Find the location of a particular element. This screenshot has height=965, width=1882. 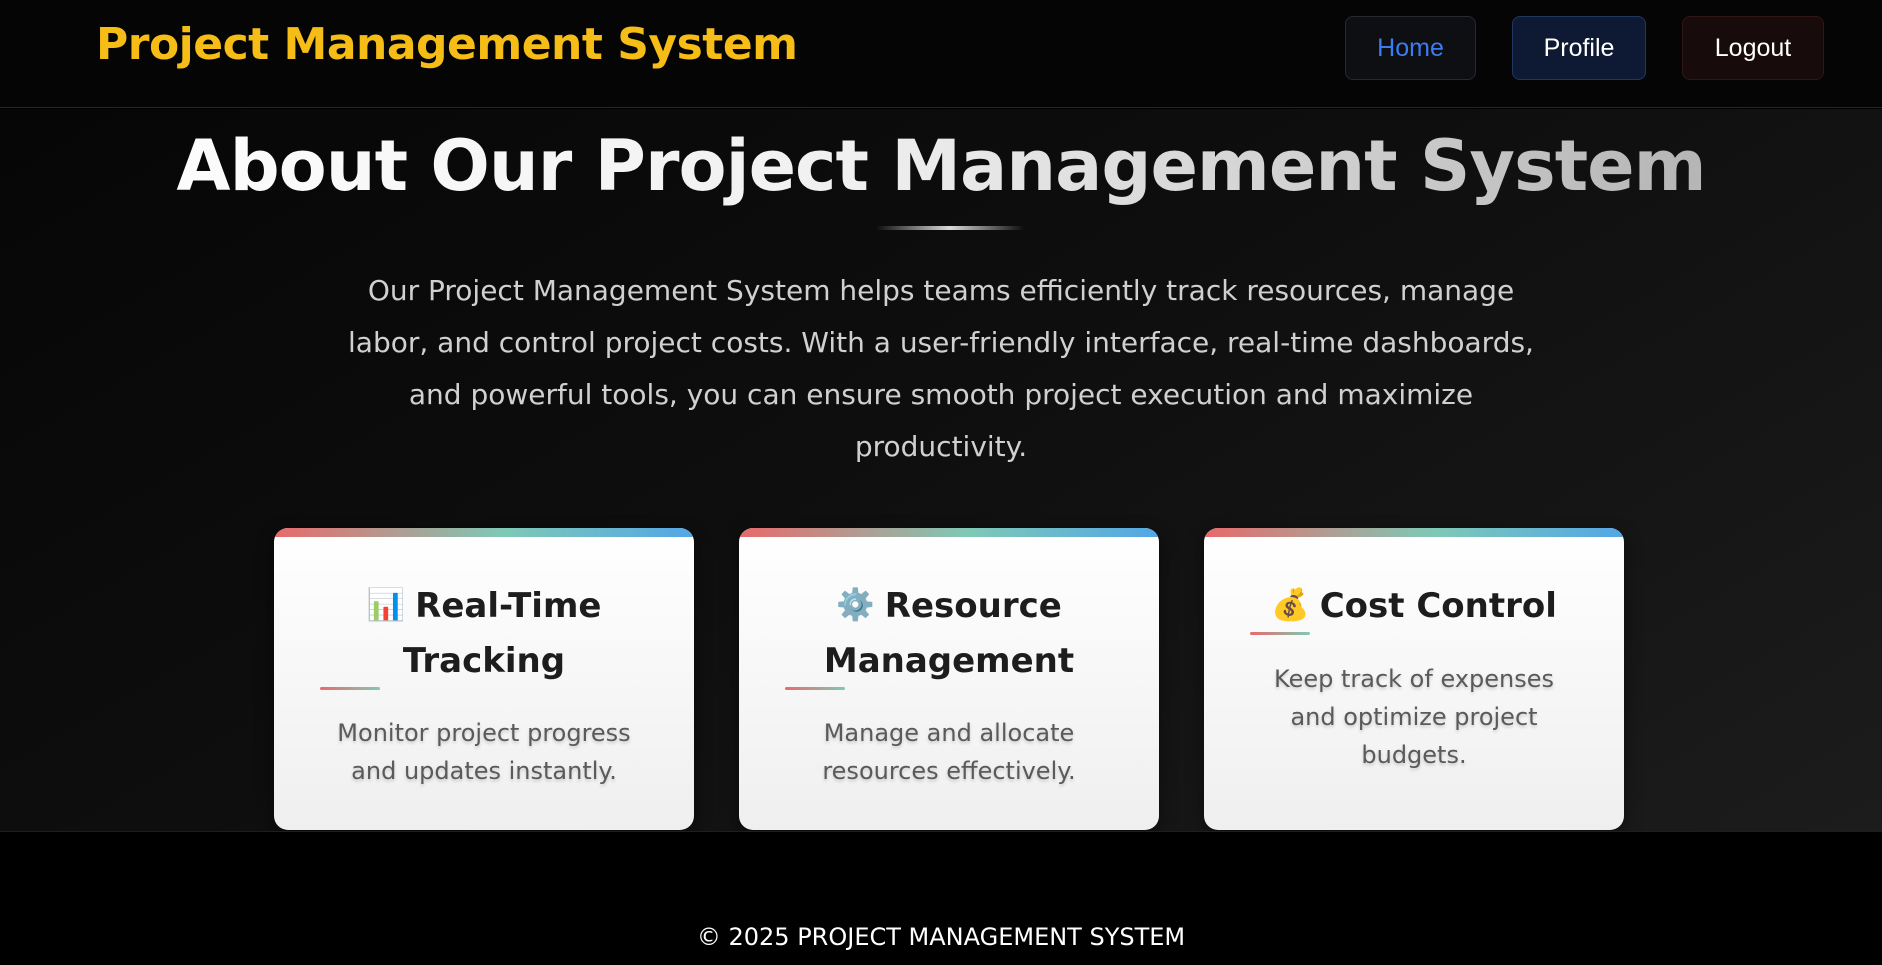

feature-card-title: 💰 Cost Control is located at coordinates (1414, 606).